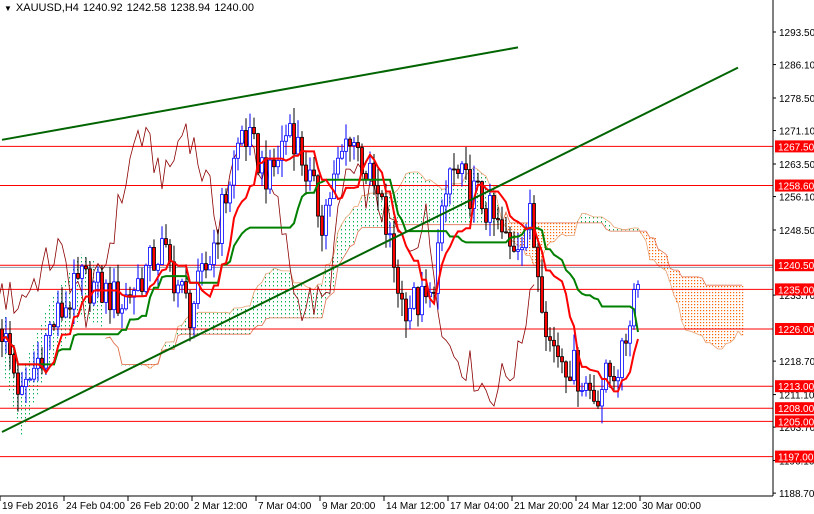  I want to click on time-tick-label: 2 Mar 12:00, so click(221, 506).